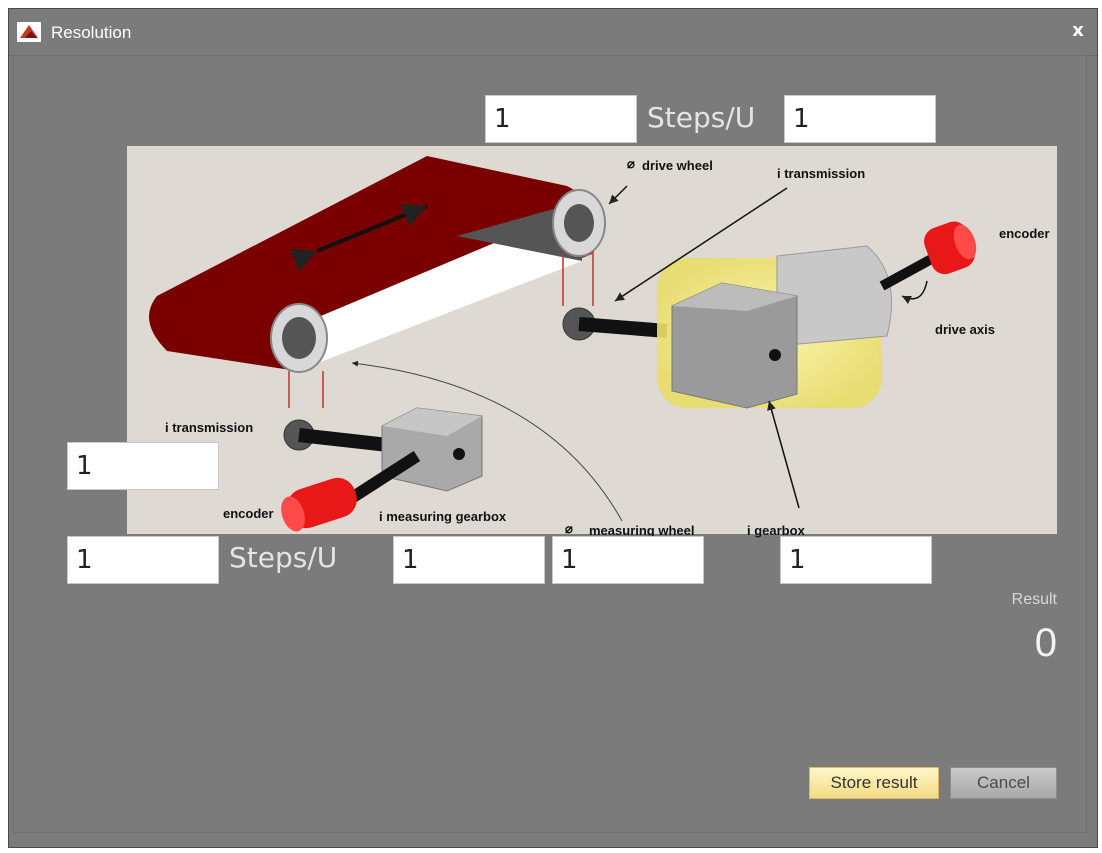  Describe the element at coordinates (677, 165) in the screenshot. I see `label-drive-wheel: drive wheel` at that location.